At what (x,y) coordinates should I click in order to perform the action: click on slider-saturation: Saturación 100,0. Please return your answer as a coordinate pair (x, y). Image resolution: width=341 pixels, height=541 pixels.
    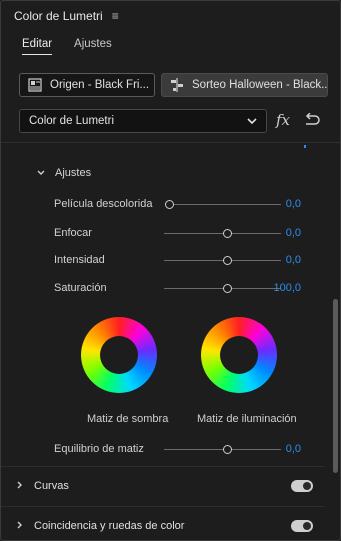
    Looking at the image, I should click on (166, 289).